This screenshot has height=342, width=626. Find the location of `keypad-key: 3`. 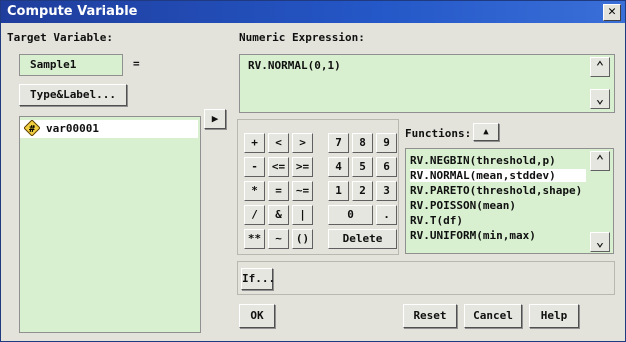

keypad-key: 3 is located at coordinates (386, 191).